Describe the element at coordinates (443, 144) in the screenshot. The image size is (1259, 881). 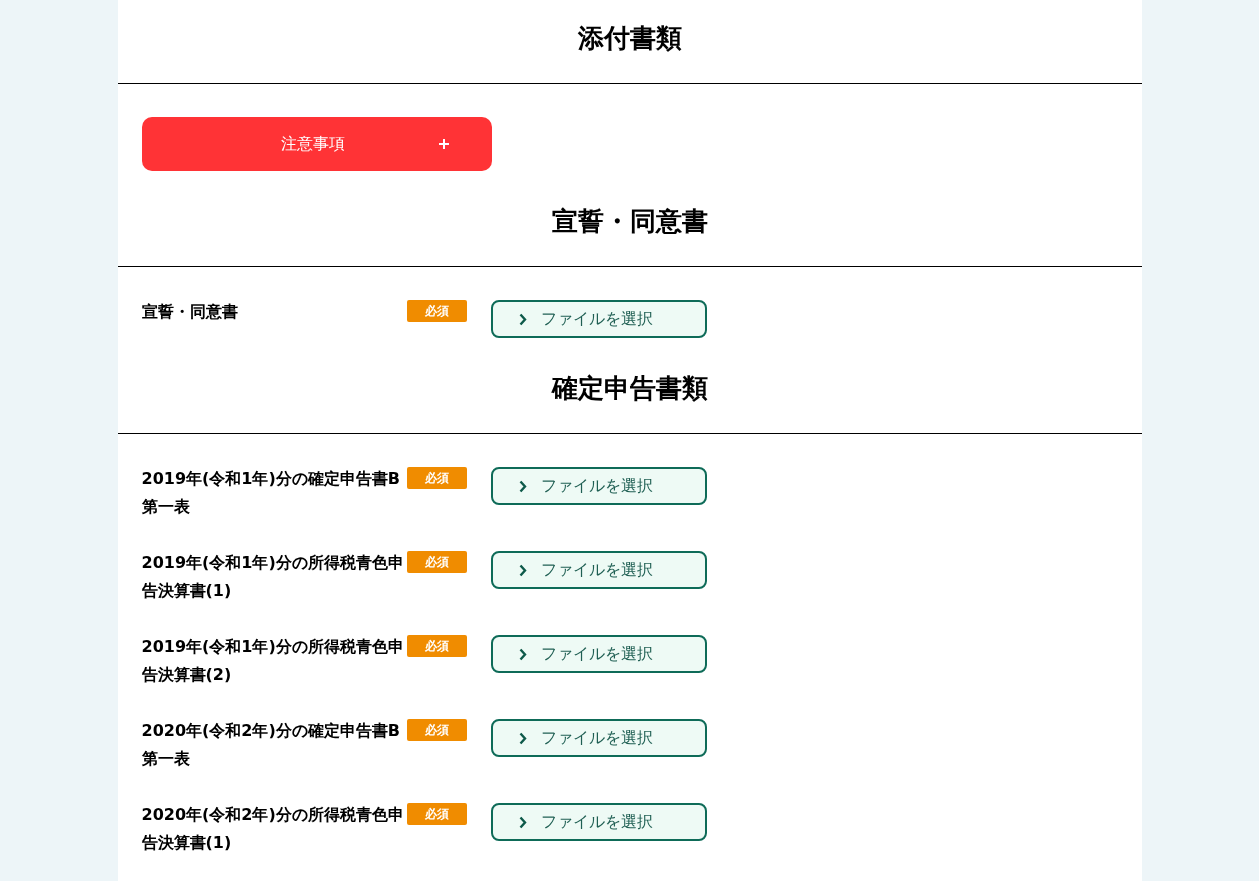
I see `plus-icon` at that location.